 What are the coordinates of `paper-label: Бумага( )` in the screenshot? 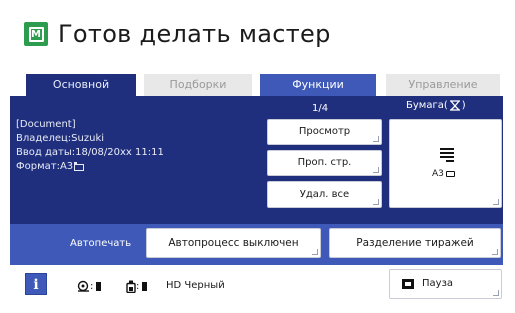 It's located at (436, 105).